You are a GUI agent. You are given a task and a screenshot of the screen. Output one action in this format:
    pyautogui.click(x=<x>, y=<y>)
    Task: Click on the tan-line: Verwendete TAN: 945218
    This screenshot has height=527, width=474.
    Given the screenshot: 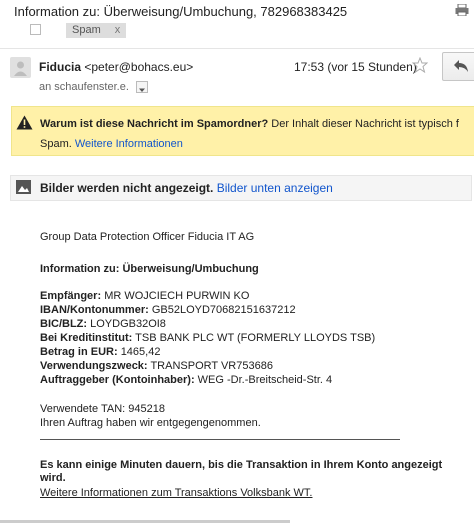 What is the action you would take?
    pyautogui.click(x=102, y=409)
    